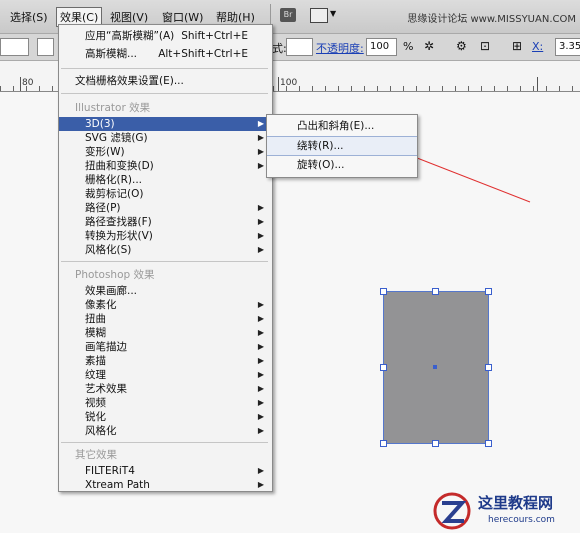 The image size is (580, 533). I want to click on menu-item-label: 锐化, so click(95, 417).